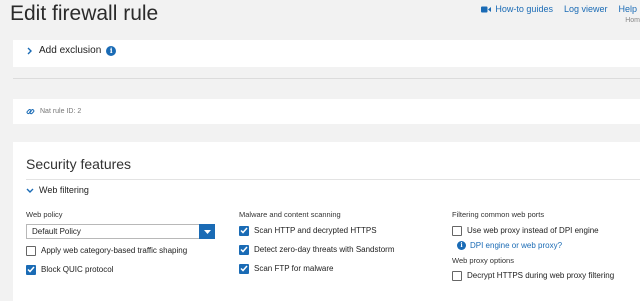  Describe the element at coordinates (79, 164) in the screenshot. I see `security-features-title: Security features` at that location.